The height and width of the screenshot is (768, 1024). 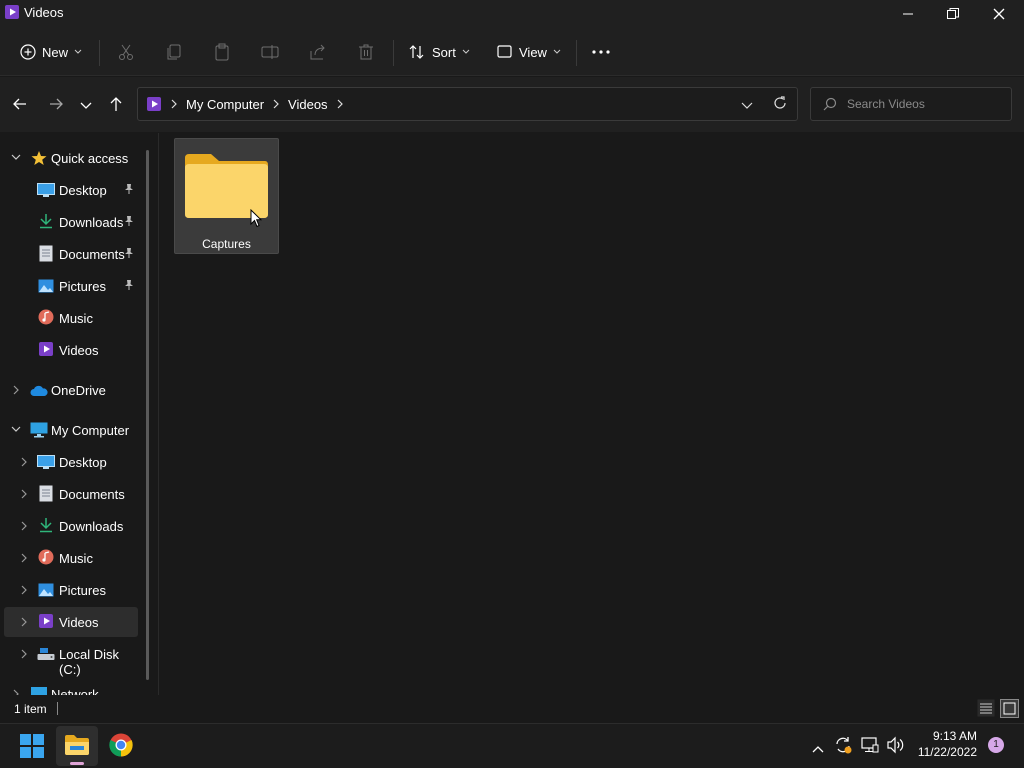 I want to click on share-button, so click(x=318, y=52).